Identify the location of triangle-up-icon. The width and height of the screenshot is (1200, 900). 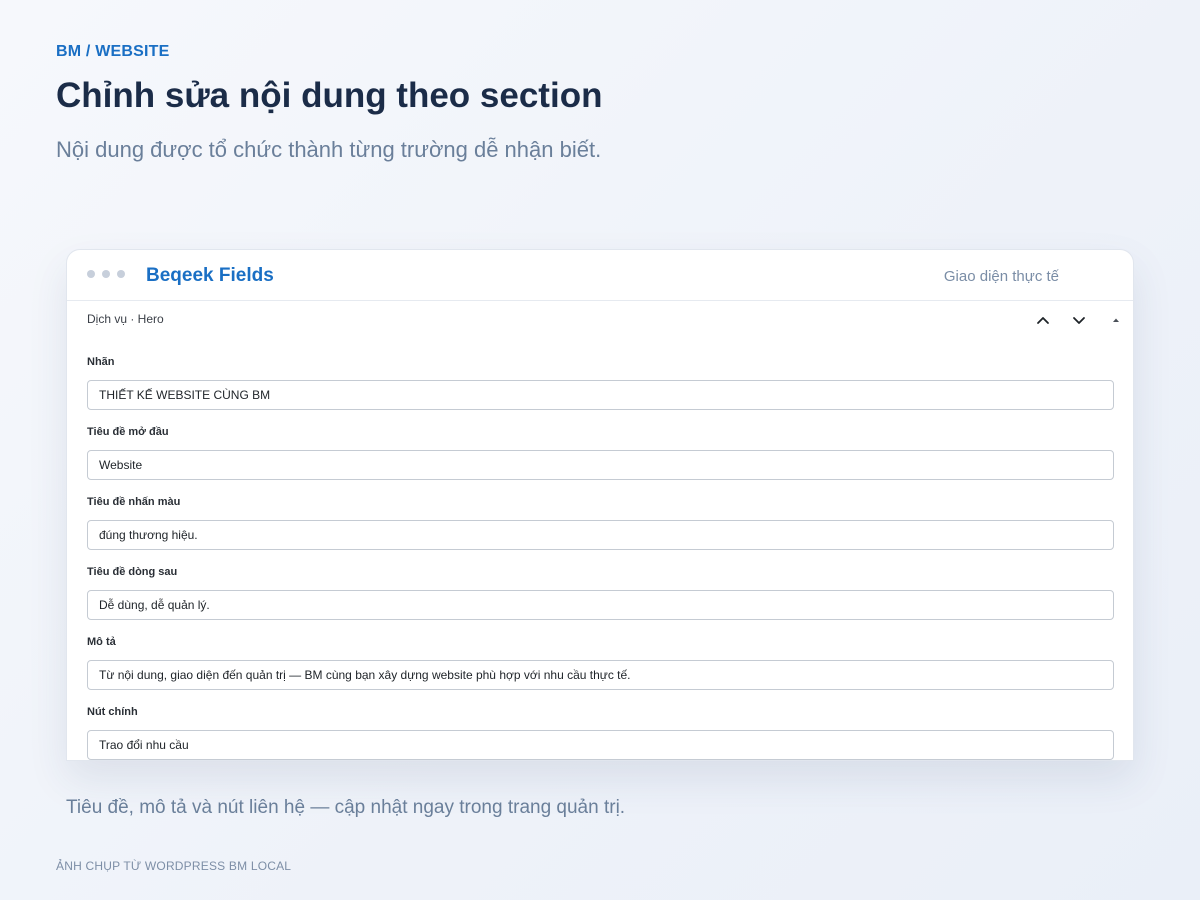
(1116, 320).